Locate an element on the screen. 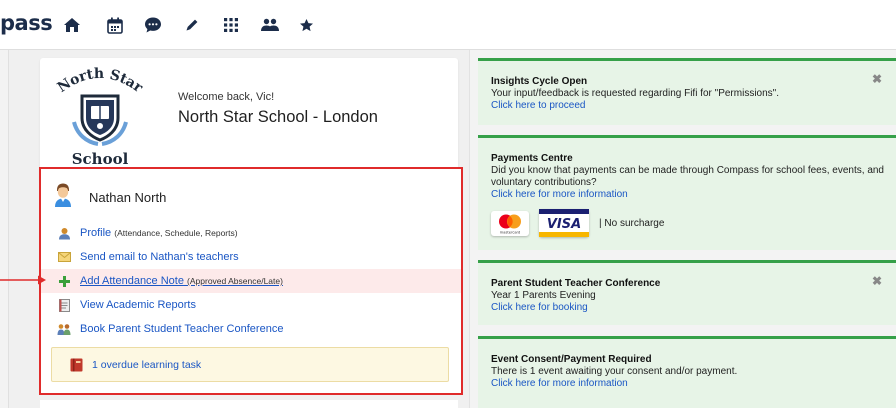 This screenshot has width=896, height=408. conference-link: Click here for booking is located at coordinates (539, 307).